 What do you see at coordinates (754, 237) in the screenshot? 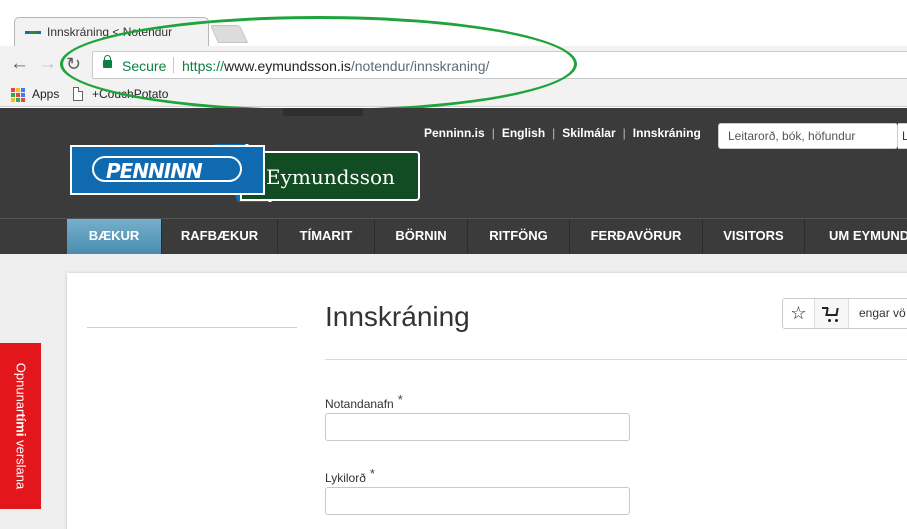
I see `nav-visitors: VISITORS` at bounding box center [754, 237].